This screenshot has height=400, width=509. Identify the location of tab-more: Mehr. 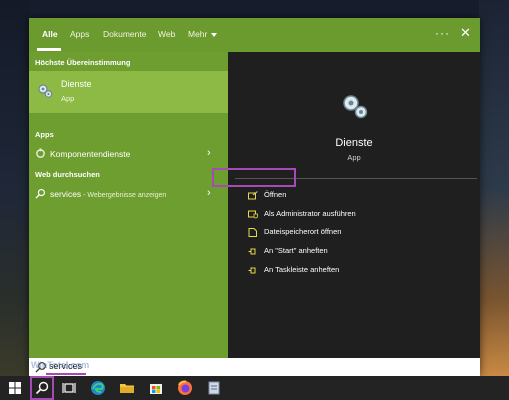
(203, 34).